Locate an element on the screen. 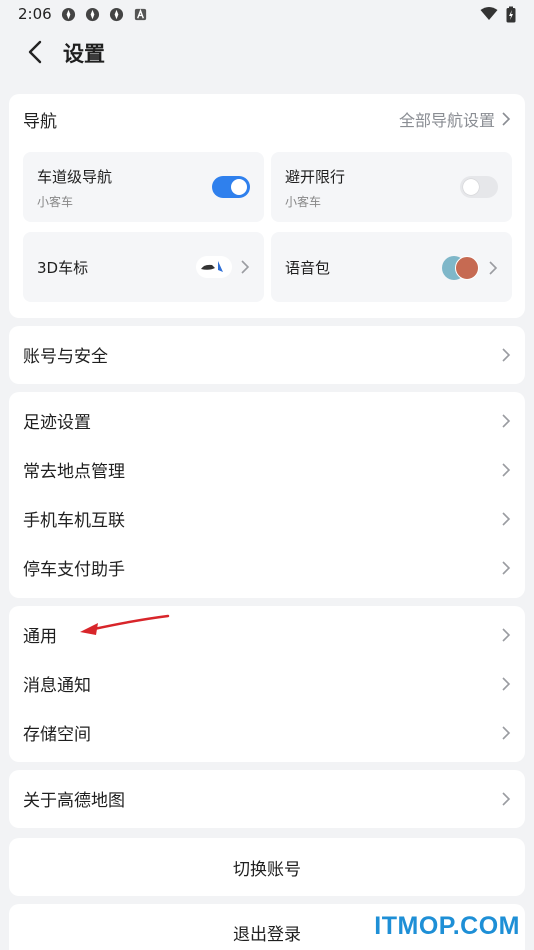 The width and height of the screenshot is (534, 950). list-item-phone-car-link: 手机车机互联 is located at coordinates (267, 518).